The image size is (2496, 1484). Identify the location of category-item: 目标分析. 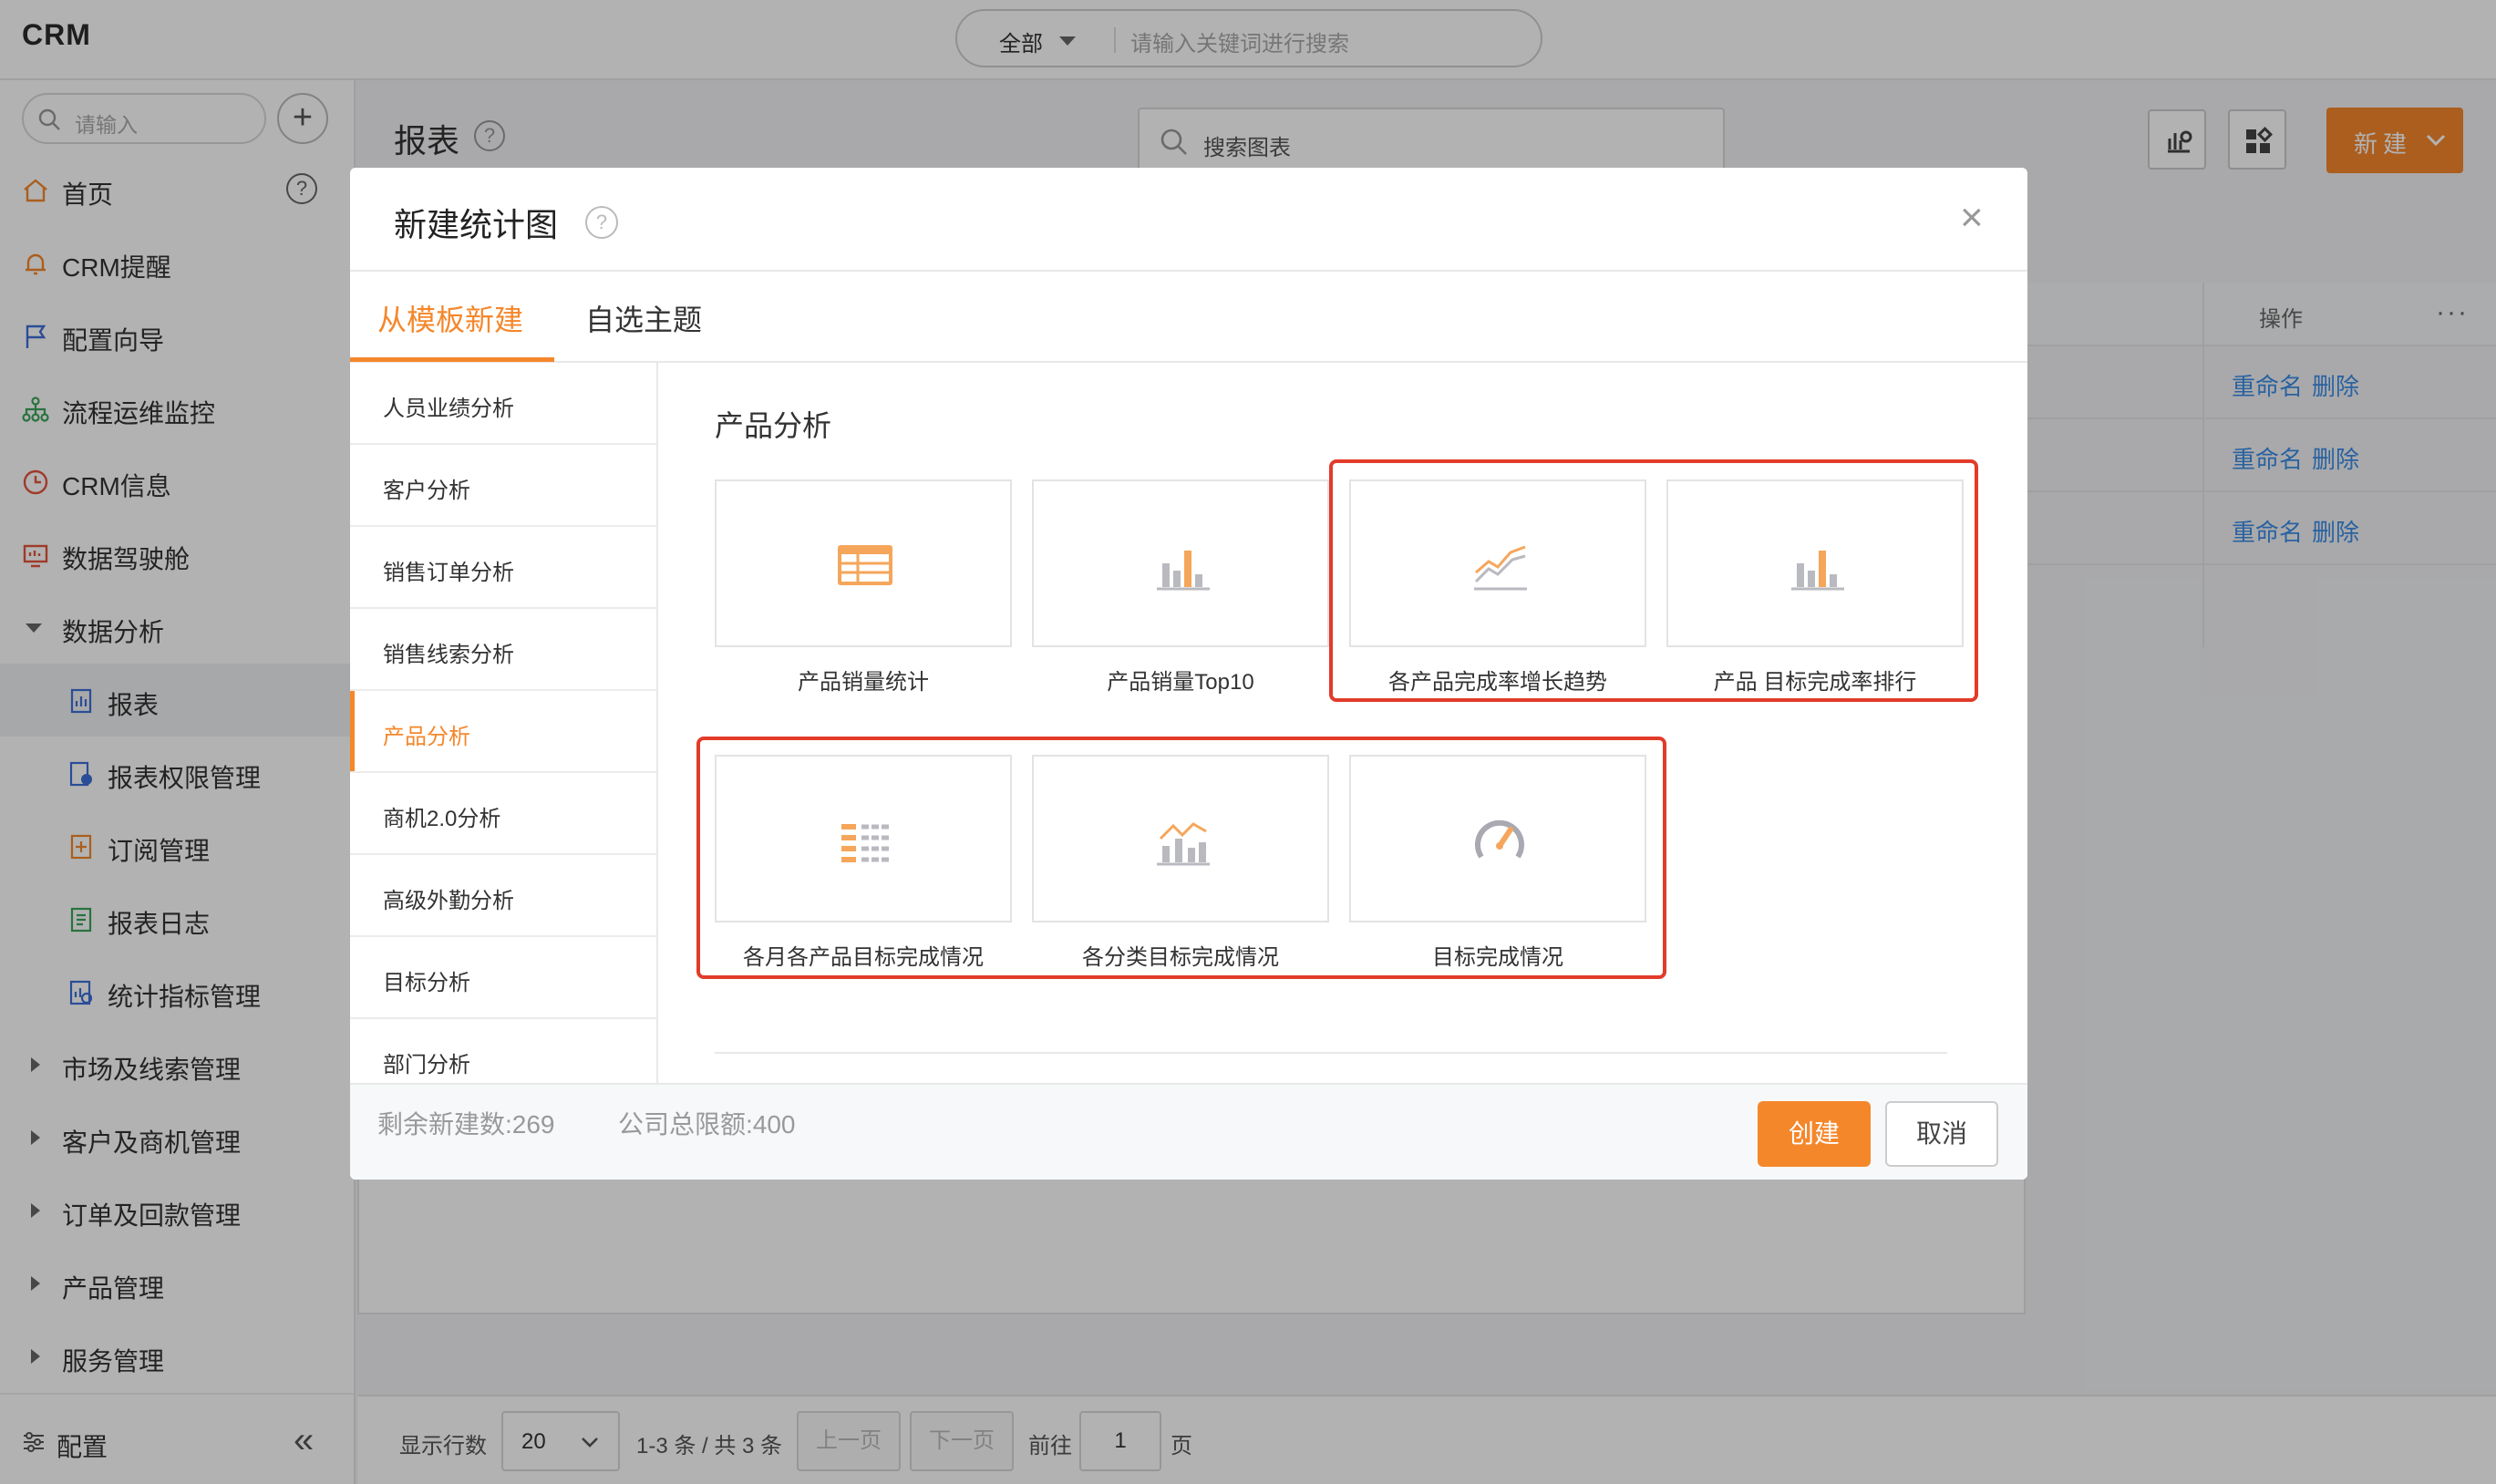
(503, 978).